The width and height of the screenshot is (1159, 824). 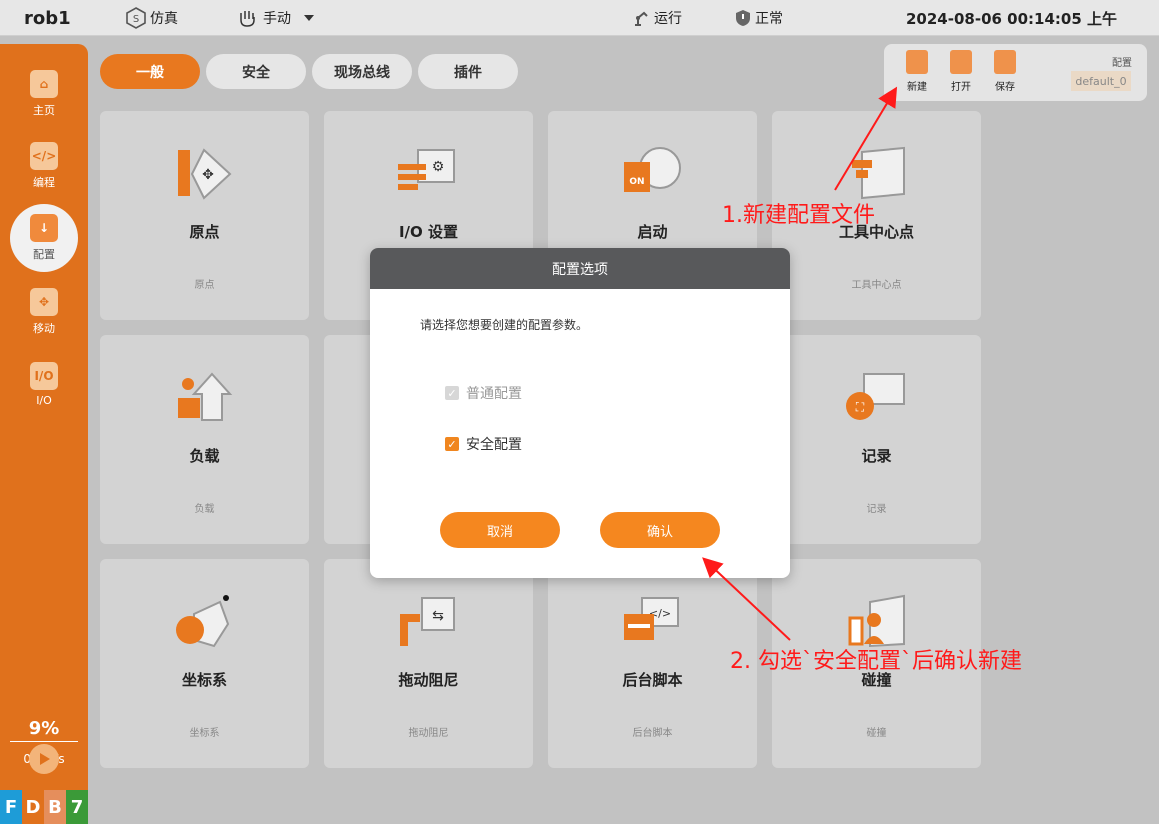 What do you see at coordinates (876, 661) in the screenshot?
I see `annotation-step2: 2. 勾选`安全配置`后确认新建` at bounding box center [876, 661].